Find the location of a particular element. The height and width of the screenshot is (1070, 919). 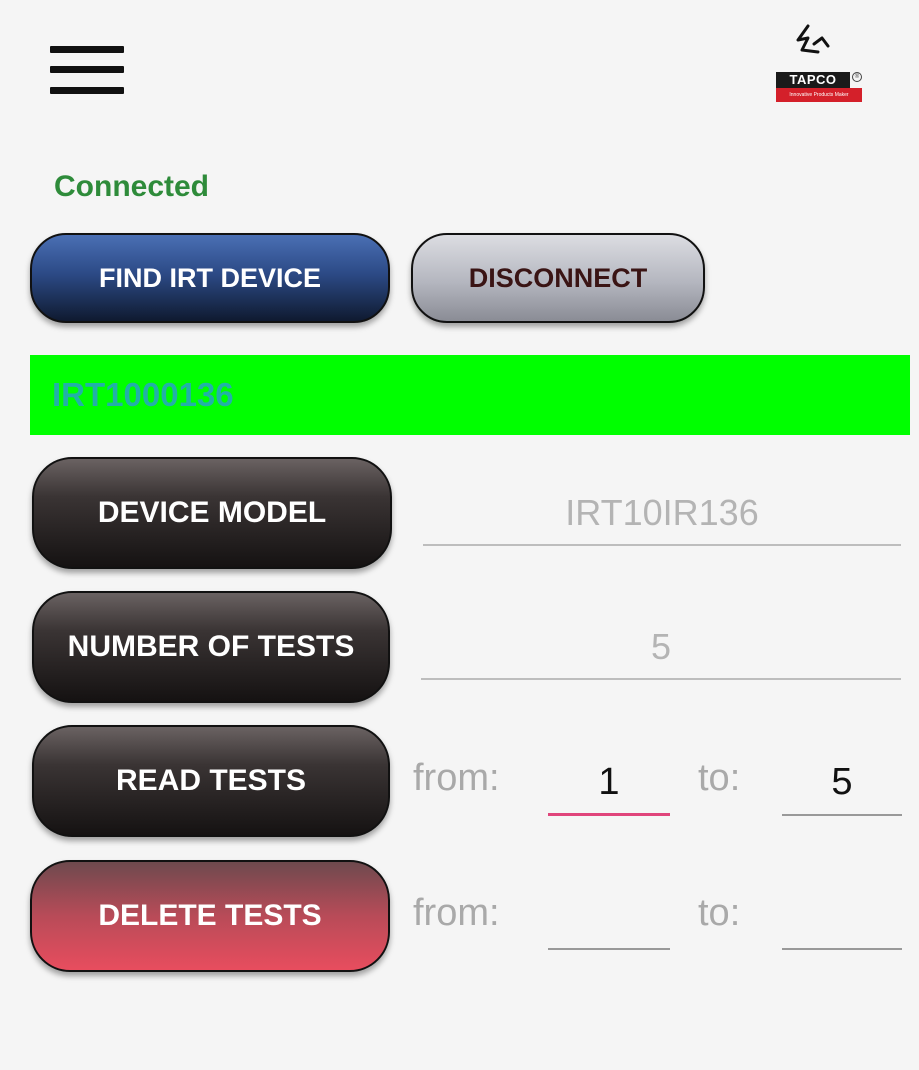

delete-to-input is located at coordinates (842, 919).